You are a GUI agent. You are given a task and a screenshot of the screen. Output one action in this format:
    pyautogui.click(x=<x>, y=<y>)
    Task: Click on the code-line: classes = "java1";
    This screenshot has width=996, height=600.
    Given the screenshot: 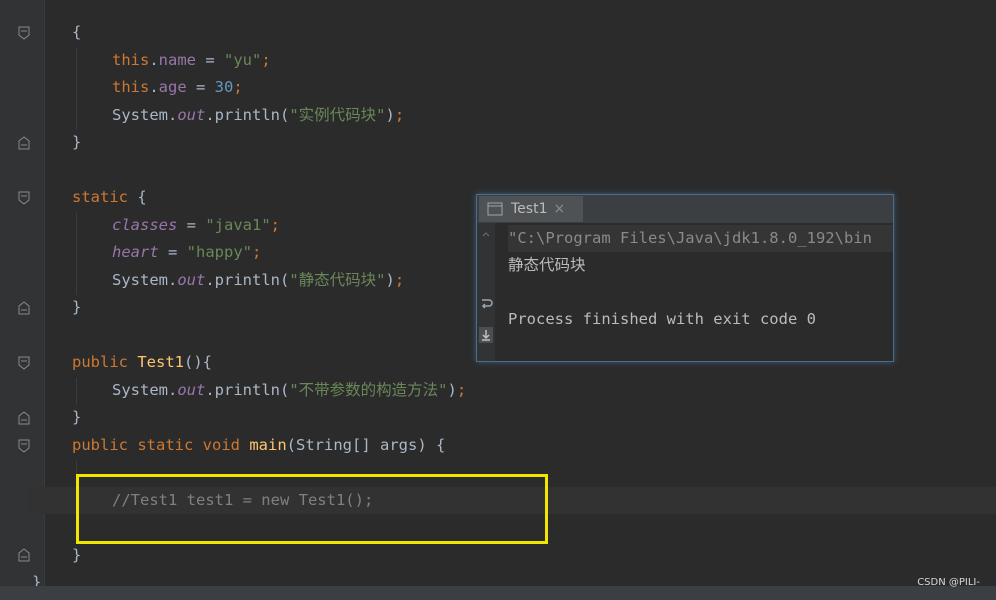 What is the action you would take?
    pyautogui.click(x=196, y=225)
    